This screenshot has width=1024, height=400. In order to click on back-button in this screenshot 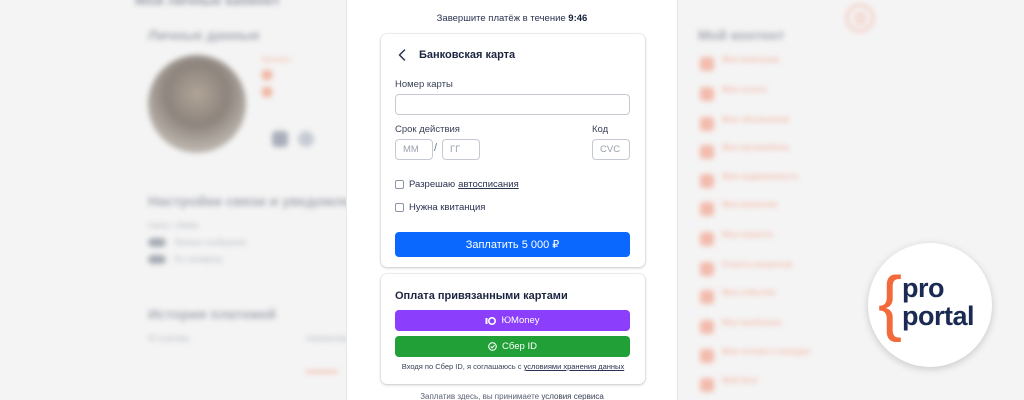, I will do `click(402, 55)`.